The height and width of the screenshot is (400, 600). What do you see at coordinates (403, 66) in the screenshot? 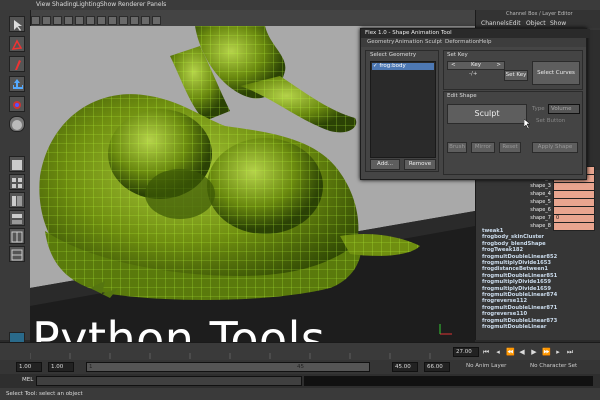
I see `geometry-list-item: ✓ frog:body` at bounding box center [403, 66].